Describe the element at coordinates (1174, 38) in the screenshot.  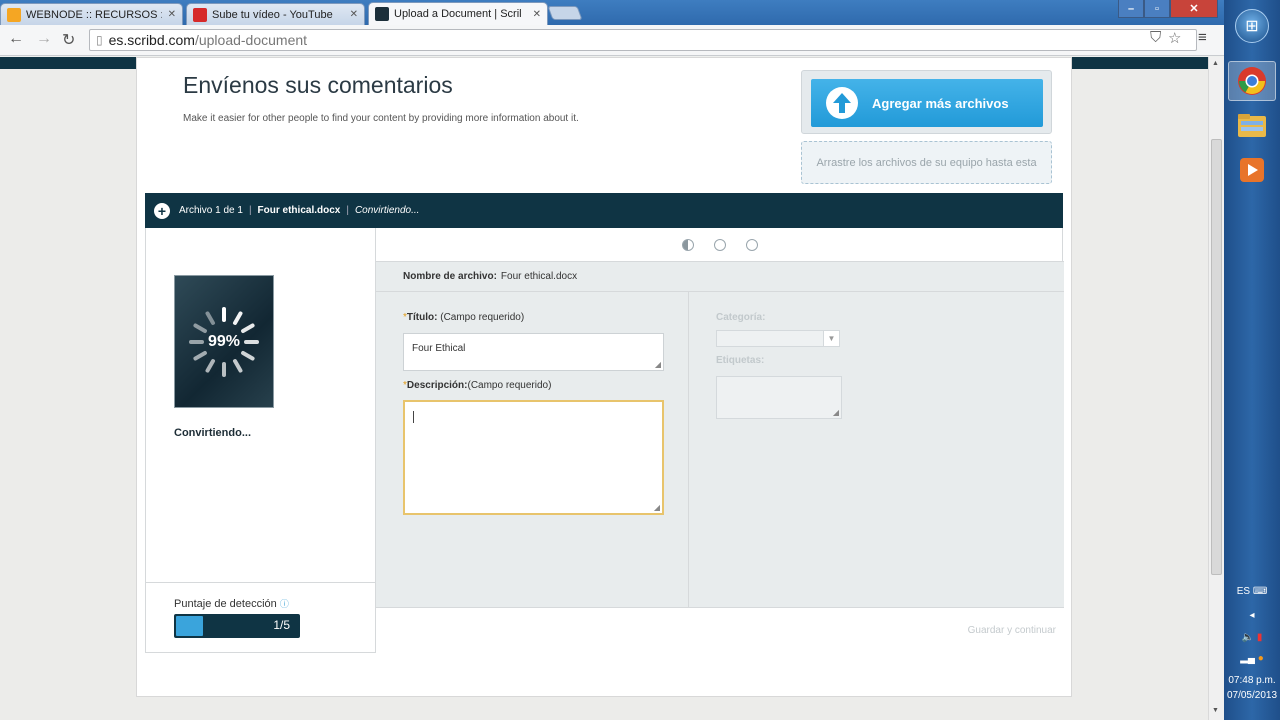
I see `bookmark-star-icon: ☆` at that location.